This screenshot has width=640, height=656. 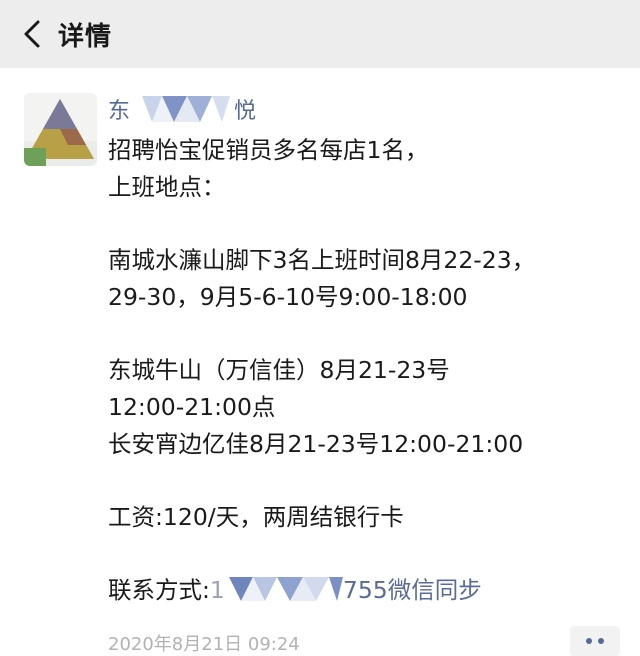 I want to click on post-line: 工资:120/天，两周结银行卡, so click(x=256, y=516).